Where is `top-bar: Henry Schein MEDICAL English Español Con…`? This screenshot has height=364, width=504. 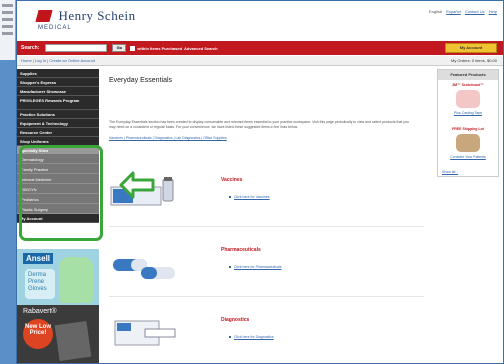 top-bar: Henry Schein MEDICAL English Español Con… is located at coordinates (260, 20).